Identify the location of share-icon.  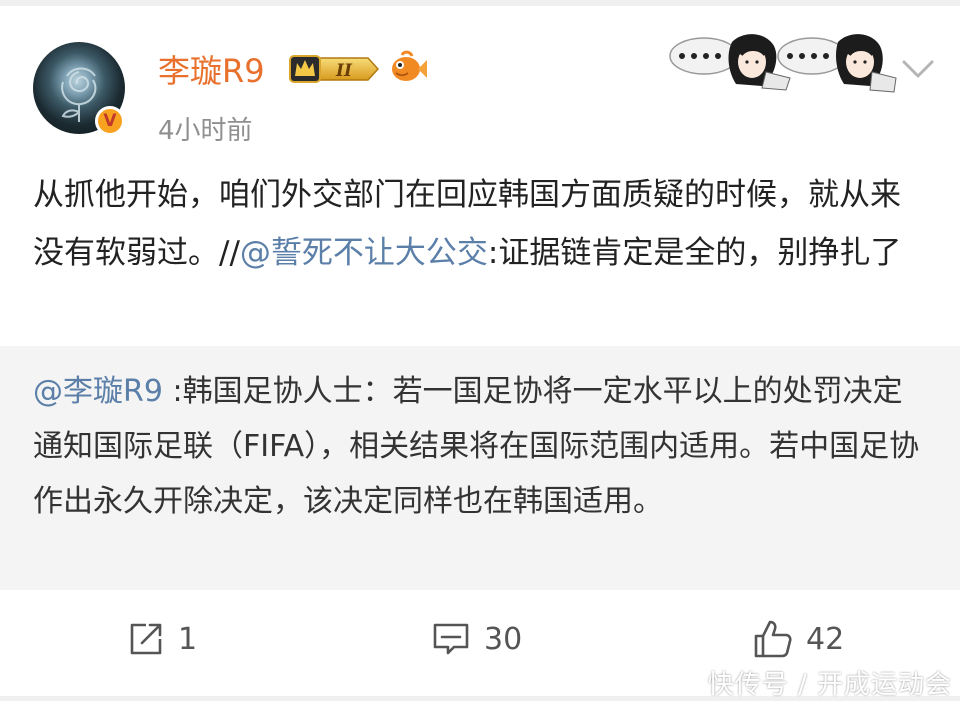
(146, 639).